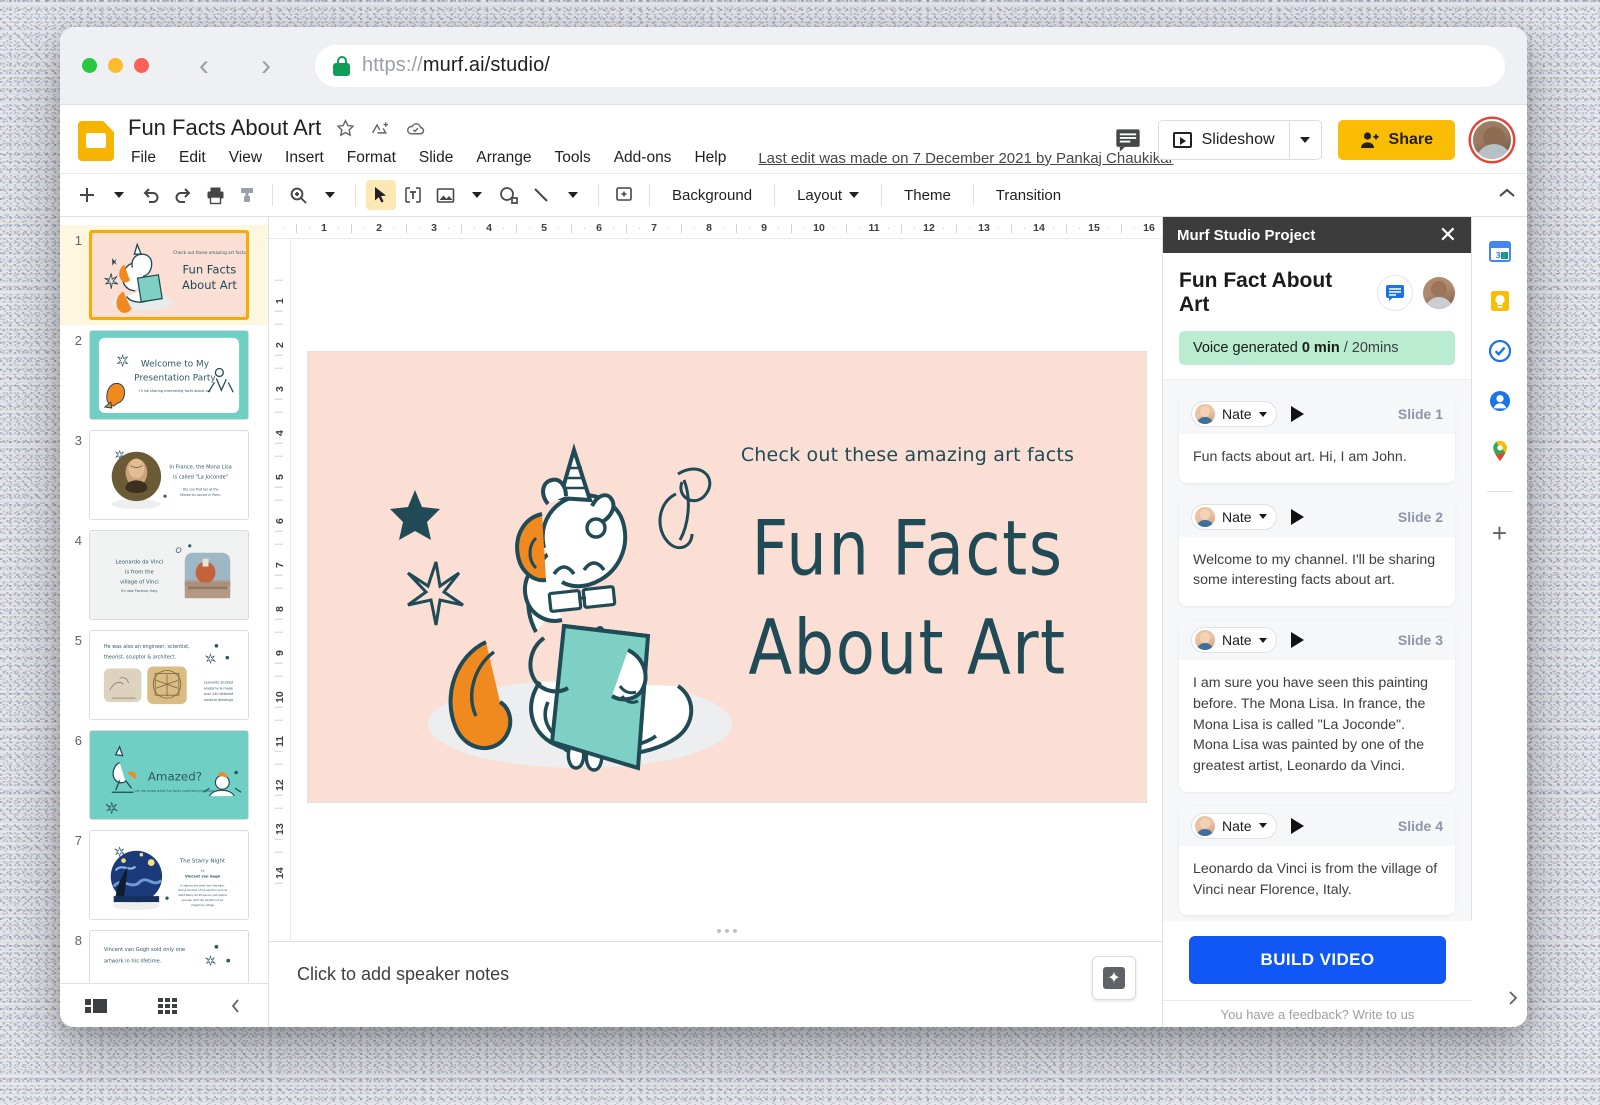 The height and width of the screenshot is (1105, 1600). Describe the element at coordinates (729, 974) in the screenshot. I see `speaker-notes-placeholder: Click to add speaker notes` at that location.